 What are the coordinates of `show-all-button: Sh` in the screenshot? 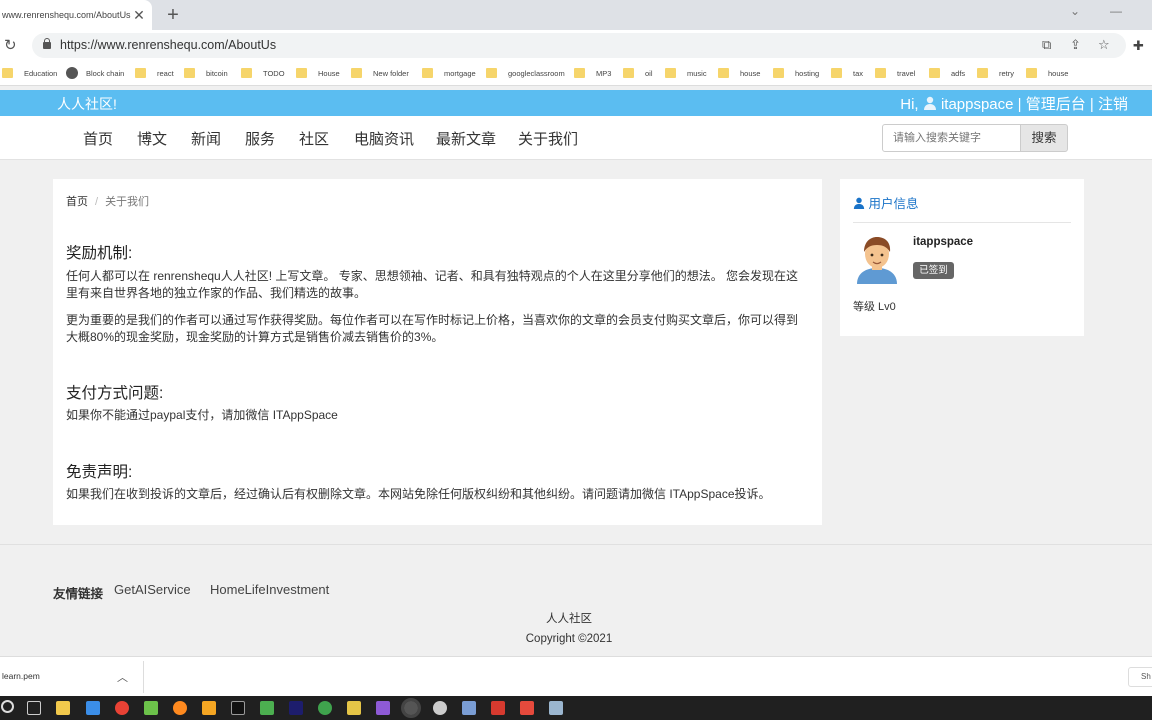 It's located at (1140, 677).